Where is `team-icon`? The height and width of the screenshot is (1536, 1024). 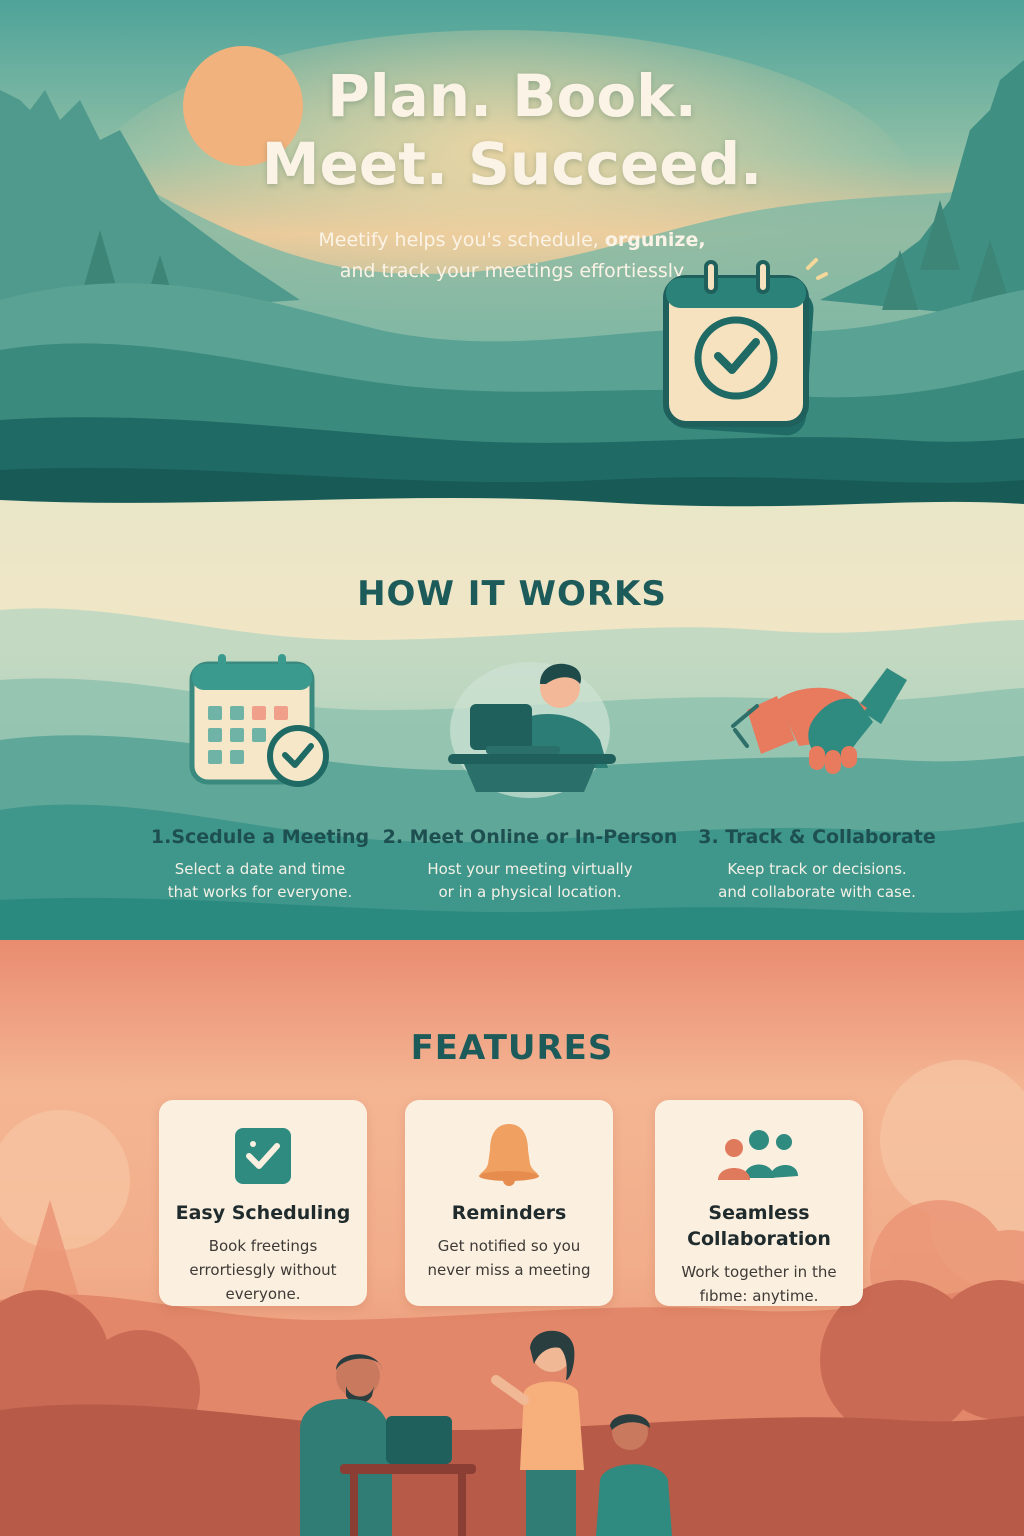 team-icon is located at coordinates (759, 1143).